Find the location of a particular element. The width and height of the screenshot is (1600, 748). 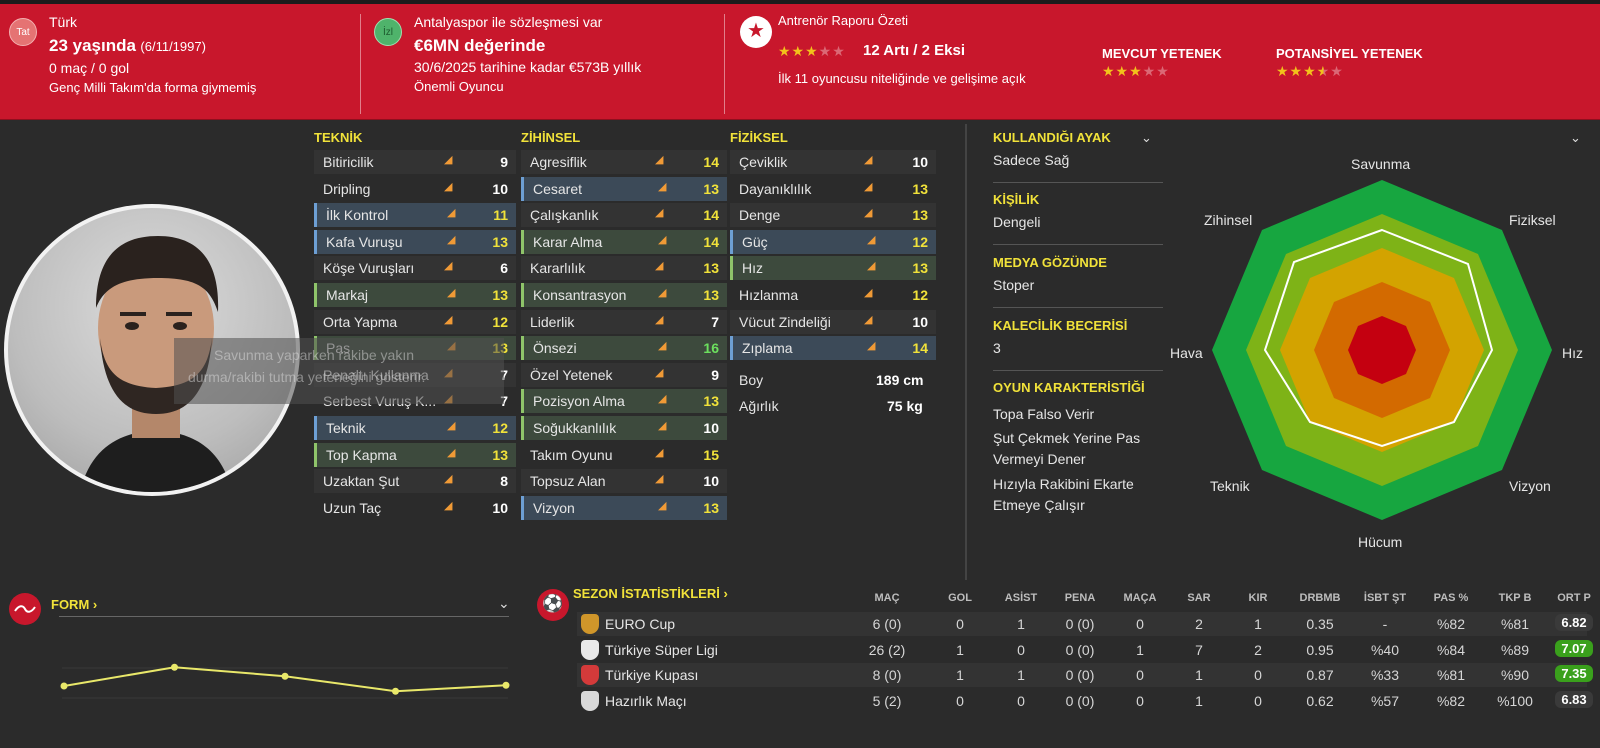

attribute-row: Top Kapma ◢ 13 is located at coordinates (415, 454).